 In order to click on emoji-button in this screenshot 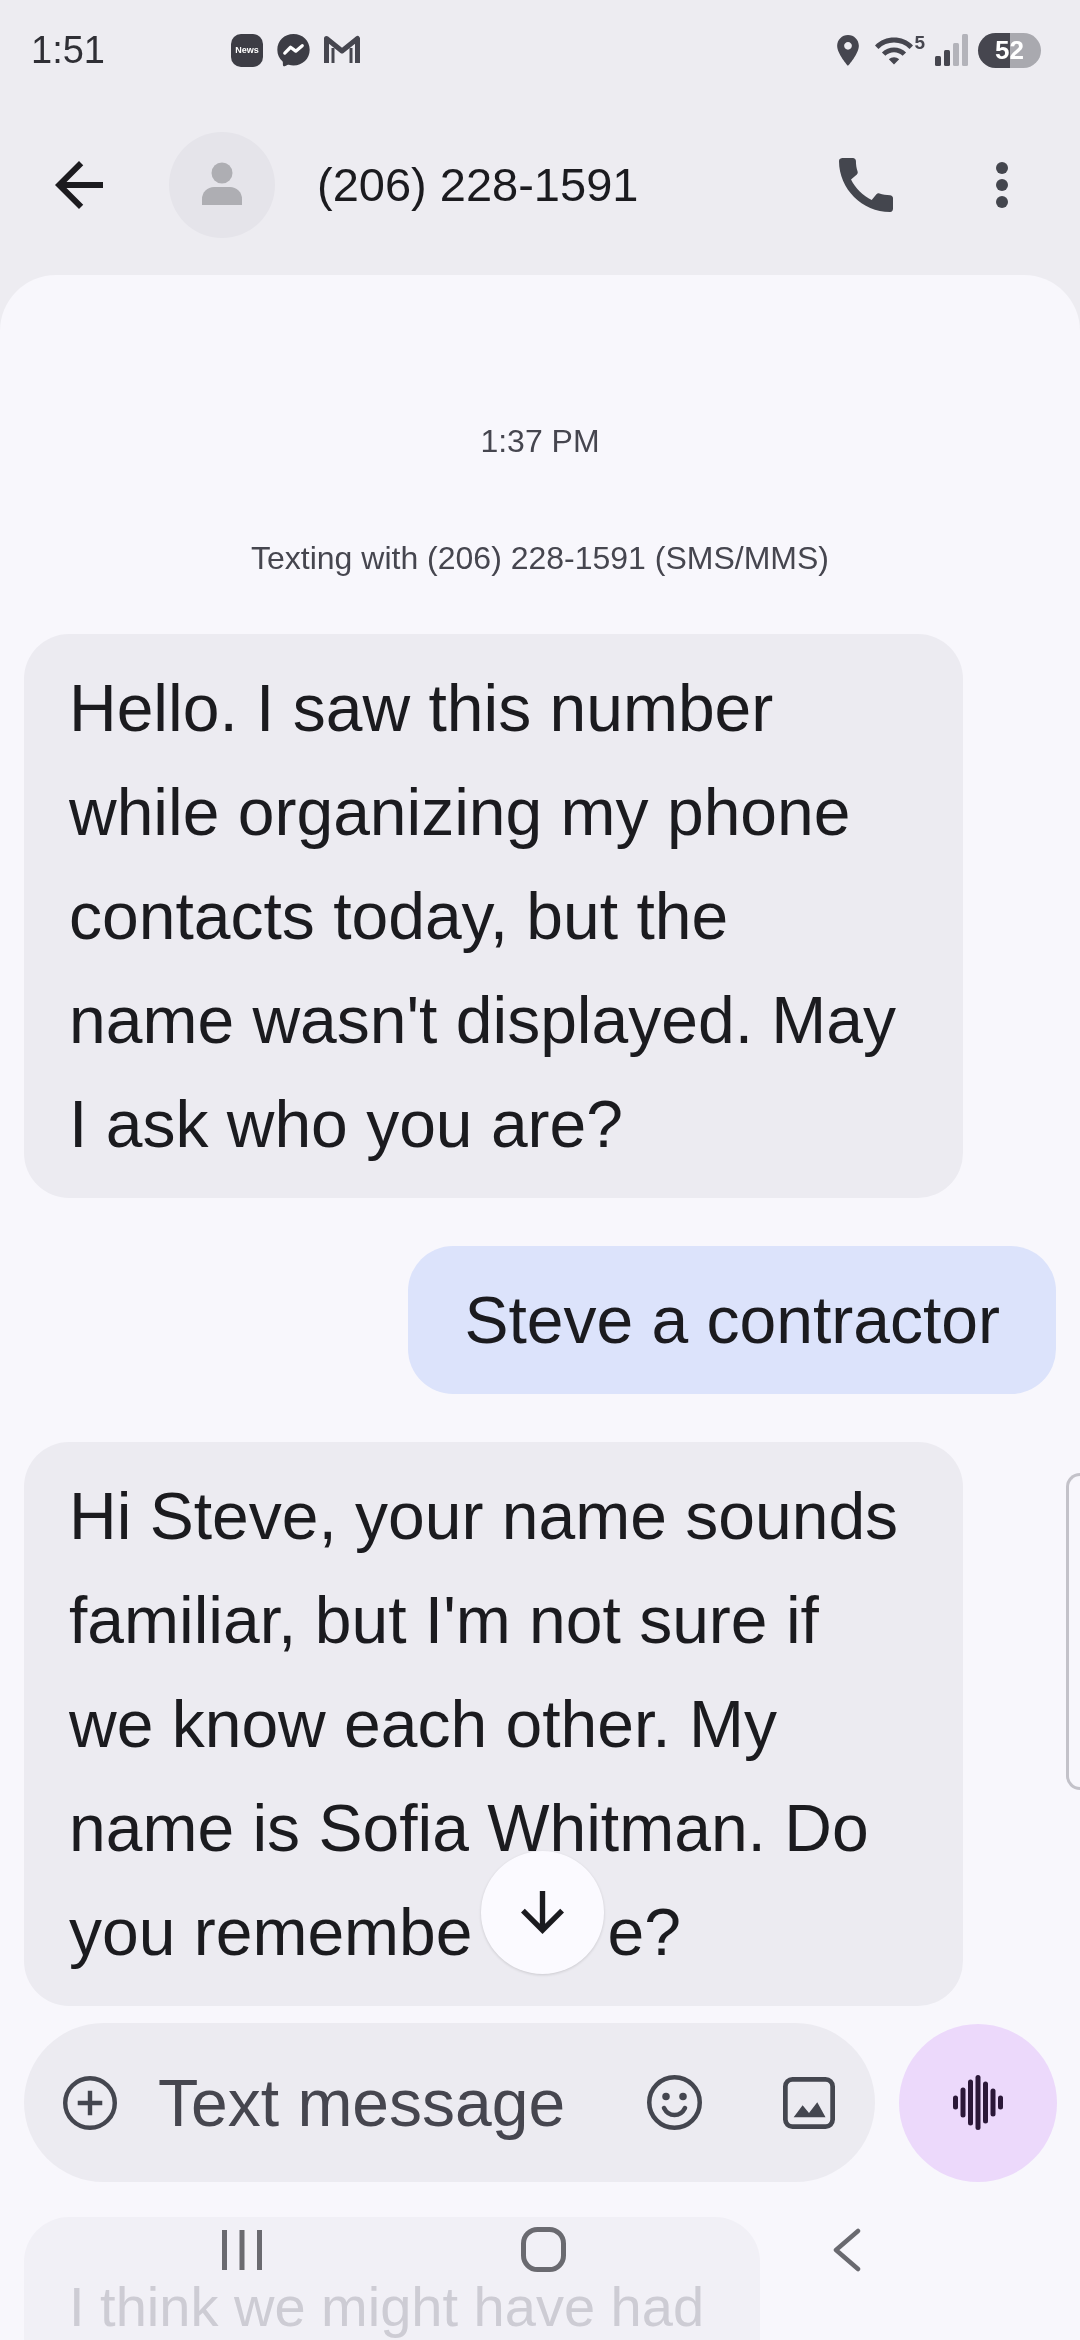, I will do `click(674, 2102)`.